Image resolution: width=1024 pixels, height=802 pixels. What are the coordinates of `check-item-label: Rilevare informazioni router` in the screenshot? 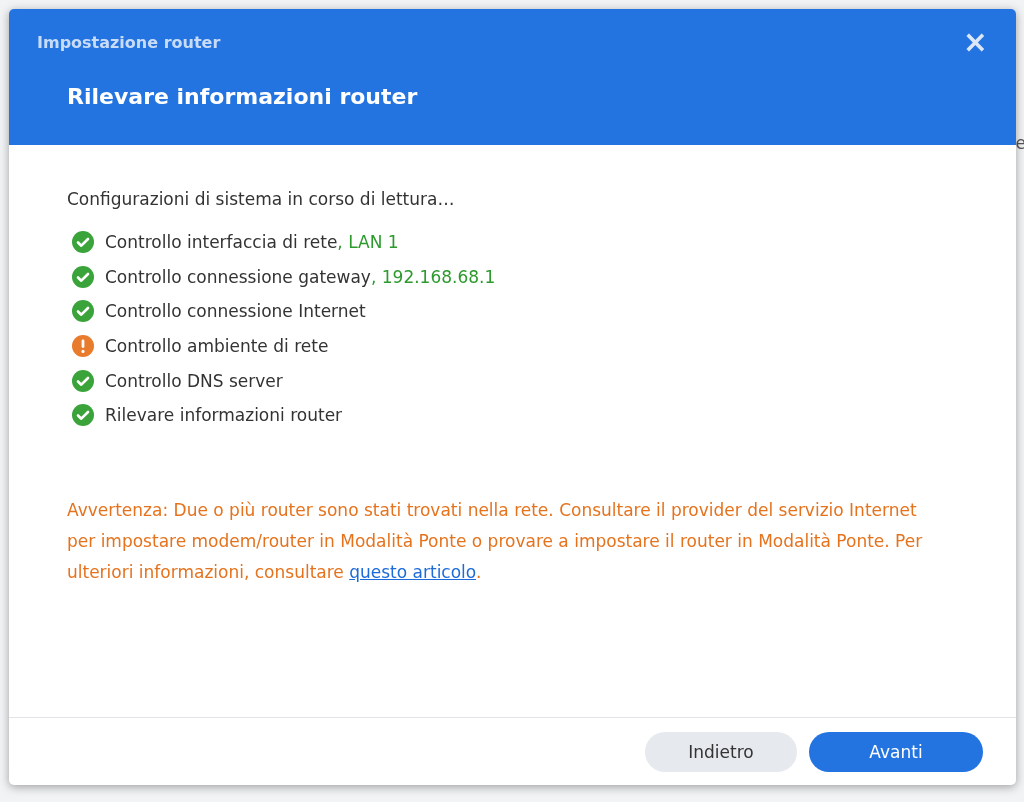 It's located at (224, 415).